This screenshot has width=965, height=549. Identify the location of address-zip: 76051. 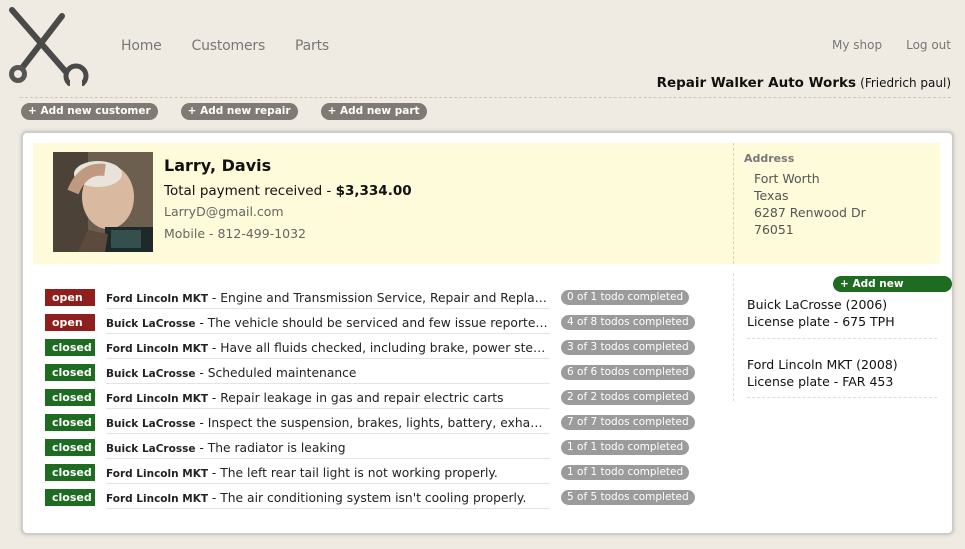
(774, 229).